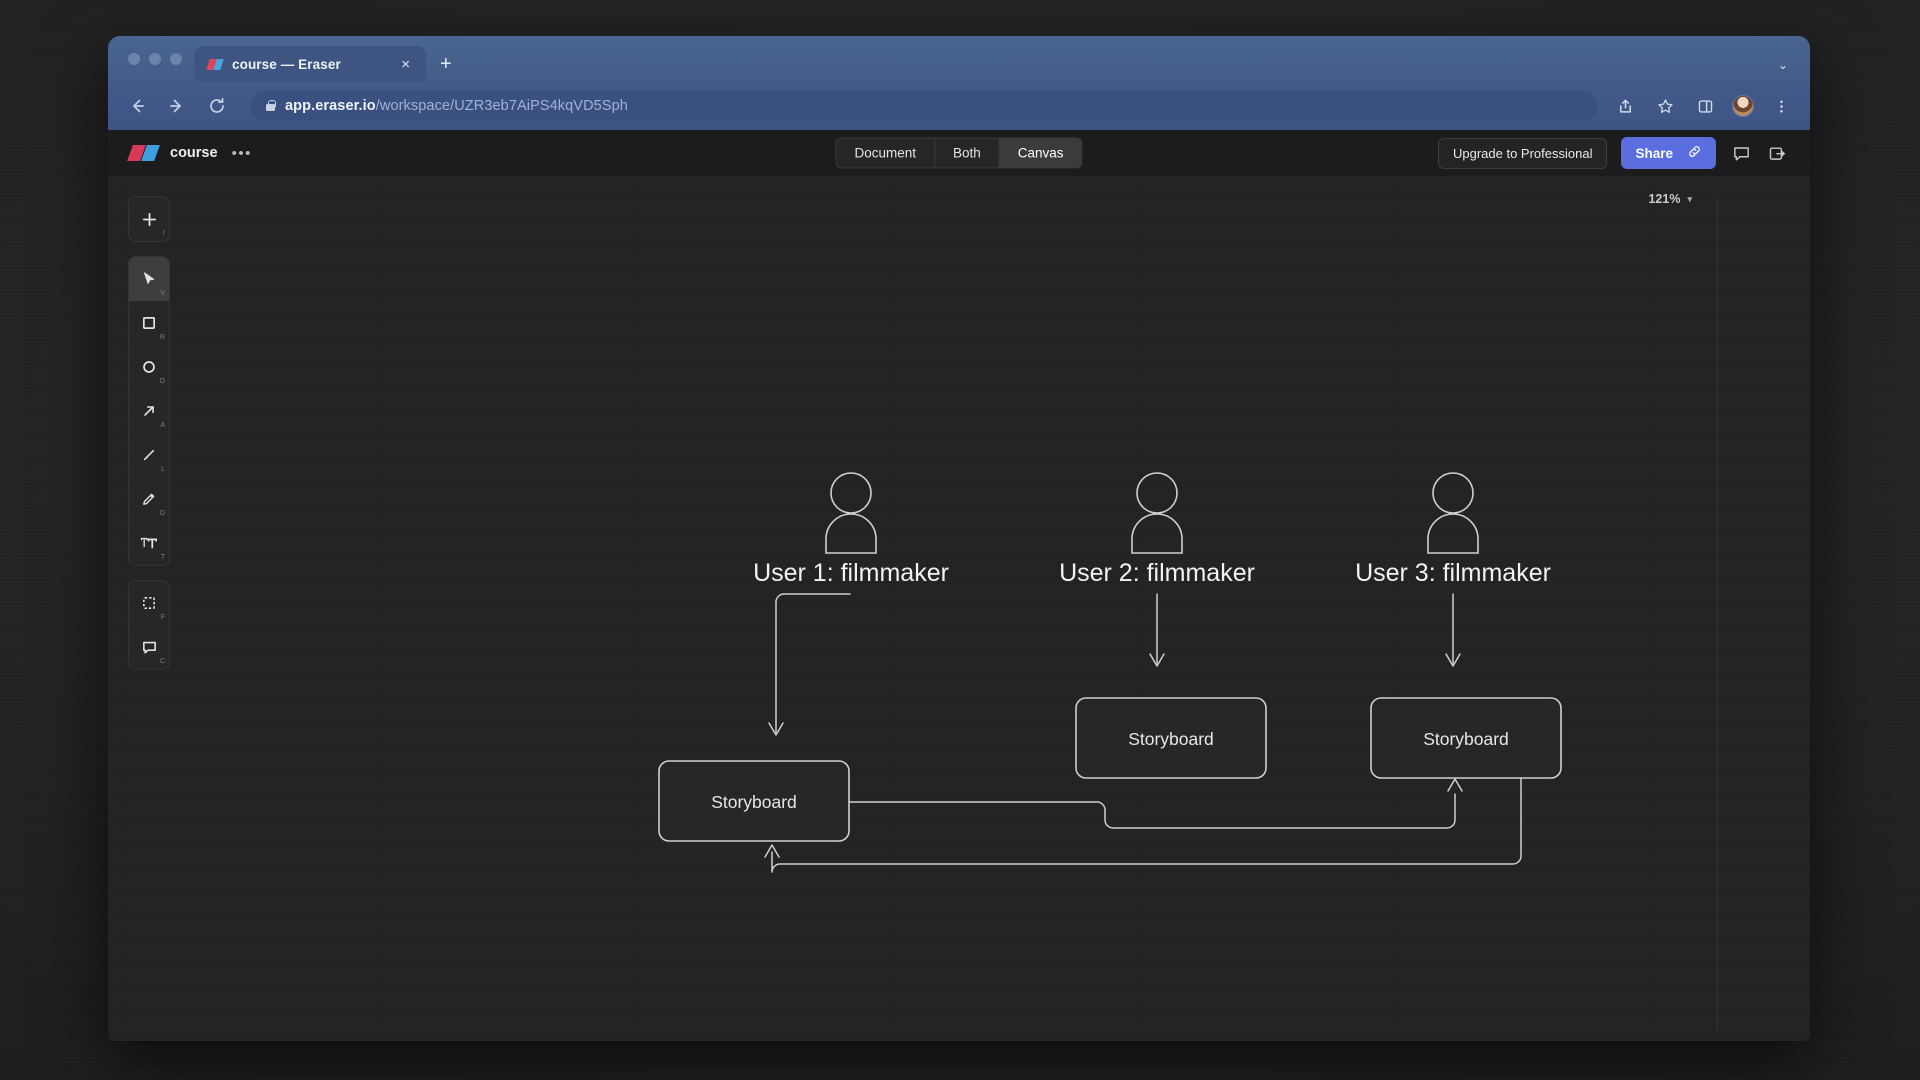 Image resolution: width=1920 pixels, height=1080 pixels. Describe the element at coordinates (1743, 106) in the screenshot. I see `avatar` at that location.